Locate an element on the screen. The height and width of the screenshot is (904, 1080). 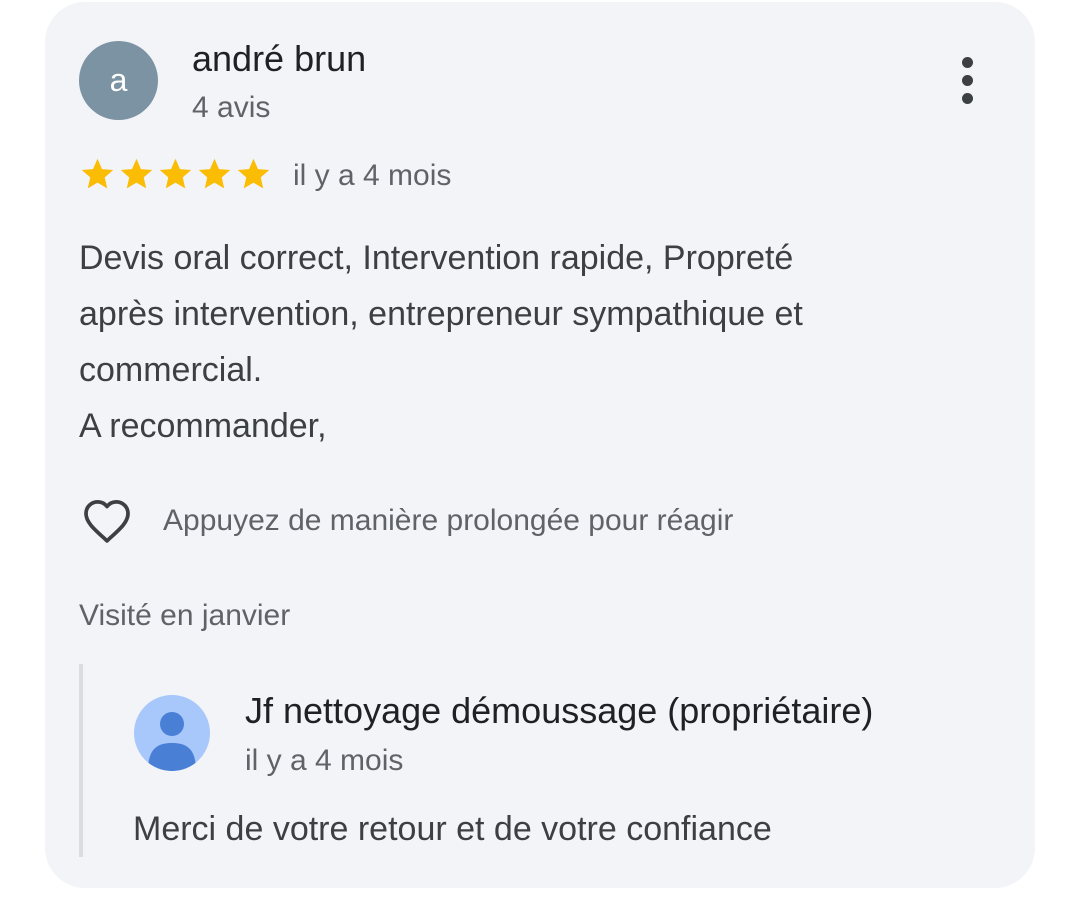
review-text-line: commercial. is located at coordinates (171, 370).